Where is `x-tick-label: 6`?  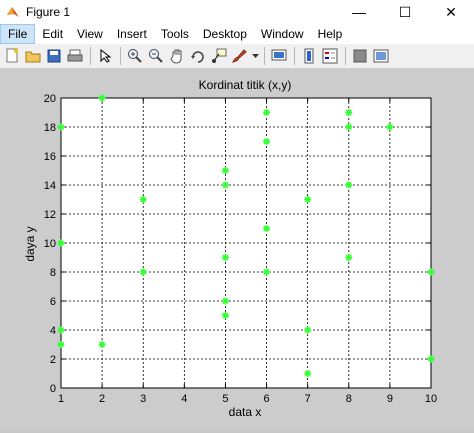 x-tick-label: 6 is located at coordinates (266, 399).